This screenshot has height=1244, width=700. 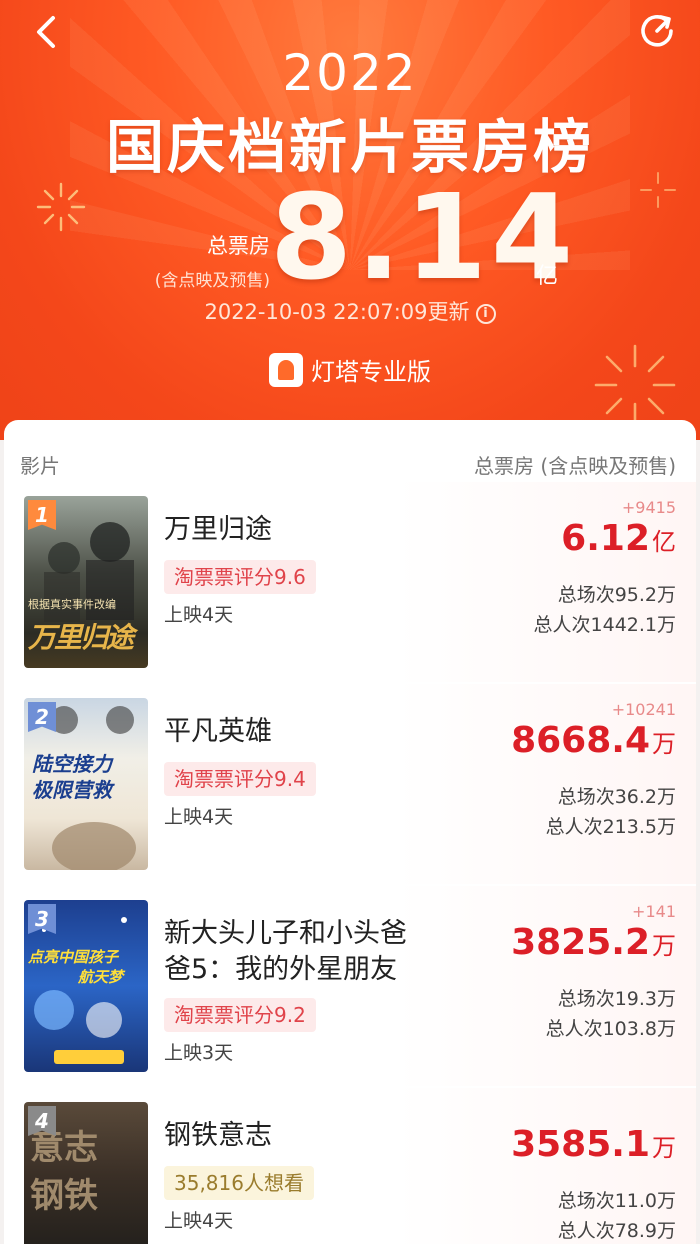 What do you see at coordinates (240, 779) in the screenshot?
I see `rating-tag: 淘票票评分9.4` at bounding box center [240, 779].